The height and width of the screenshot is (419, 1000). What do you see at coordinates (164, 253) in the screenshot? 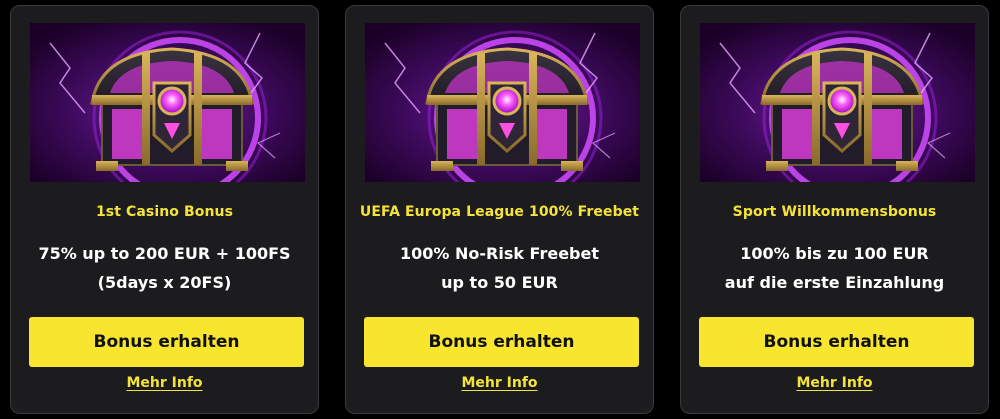
I see `bonus-description-line: 75% up to 200 EUR + 100FS` at bounding box center [164, 253].